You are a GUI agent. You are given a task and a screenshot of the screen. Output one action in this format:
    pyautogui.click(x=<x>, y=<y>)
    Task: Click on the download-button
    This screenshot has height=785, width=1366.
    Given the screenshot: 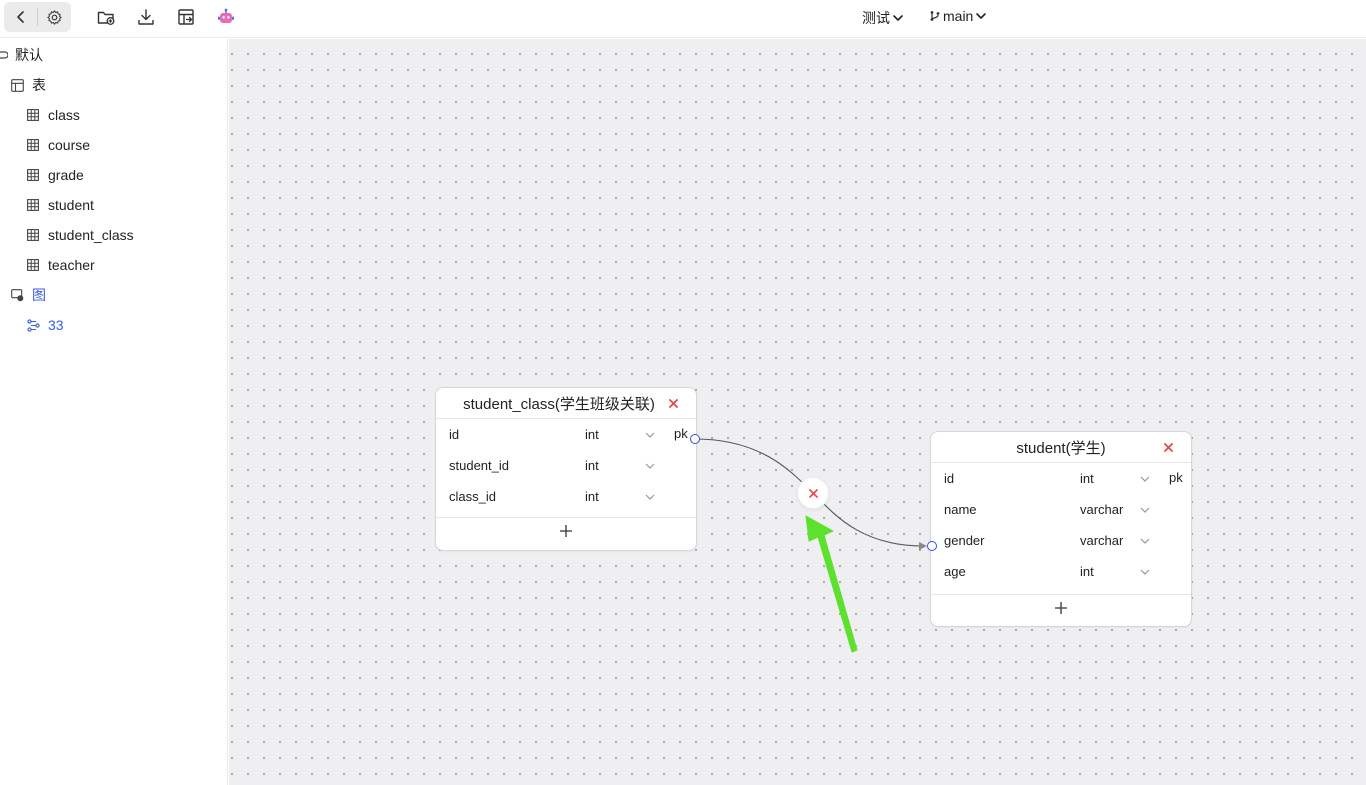 What is the action you would take?
    pyautogui.click(x=146, y=17)
    